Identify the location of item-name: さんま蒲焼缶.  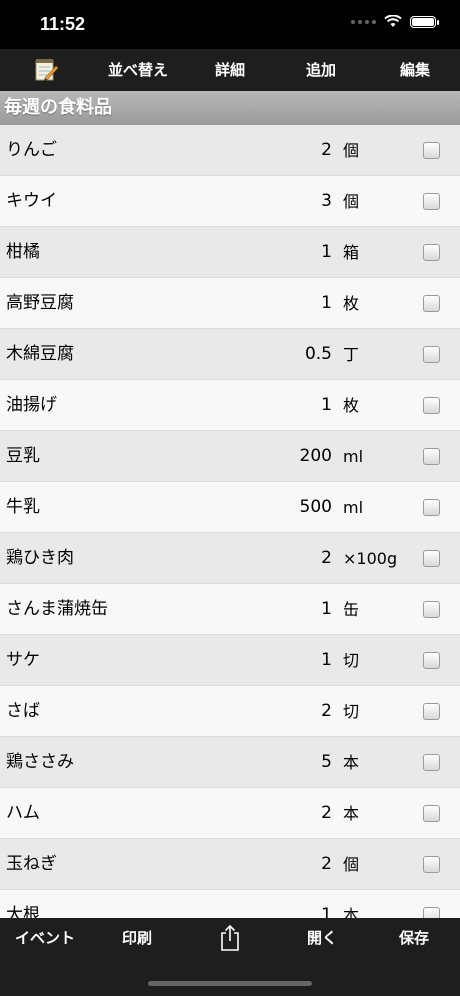
(57, 609).